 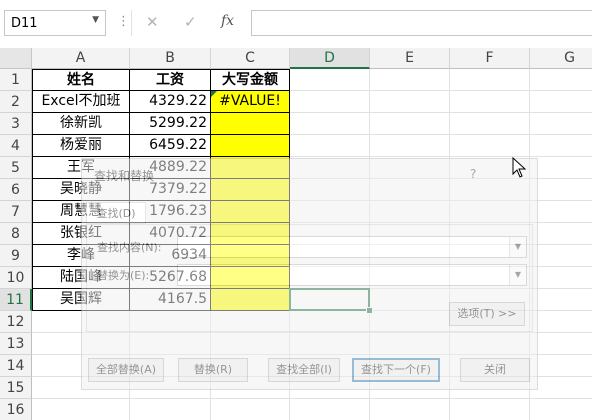 I want to click on enter-icon: ✓, so click(x=190, y=22).